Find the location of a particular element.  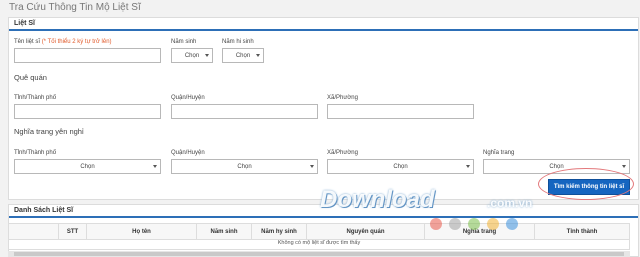

hometown-district-label: Quận/Huyện is located at coordinates (188, 98).